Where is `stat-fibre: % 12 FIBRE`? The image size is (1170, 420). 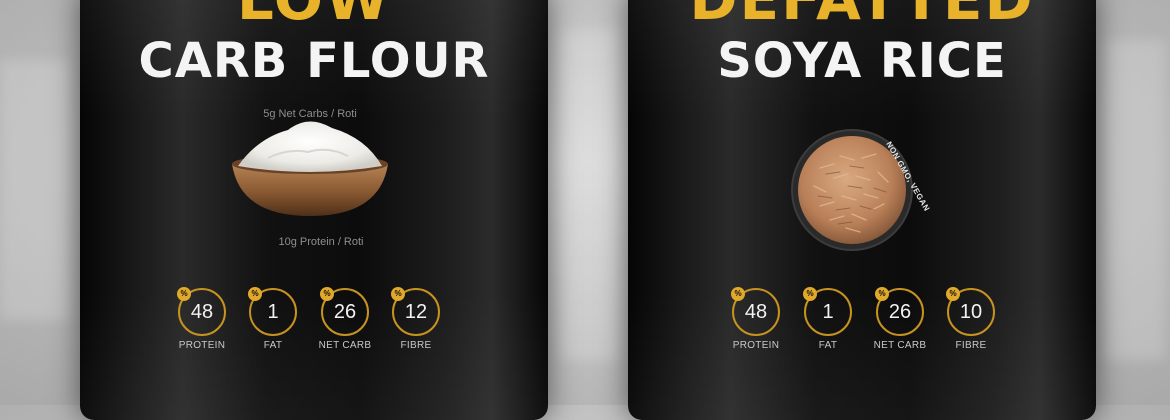
stat-fibre: % 12 FIBRE is located at coordinates (416, 319).